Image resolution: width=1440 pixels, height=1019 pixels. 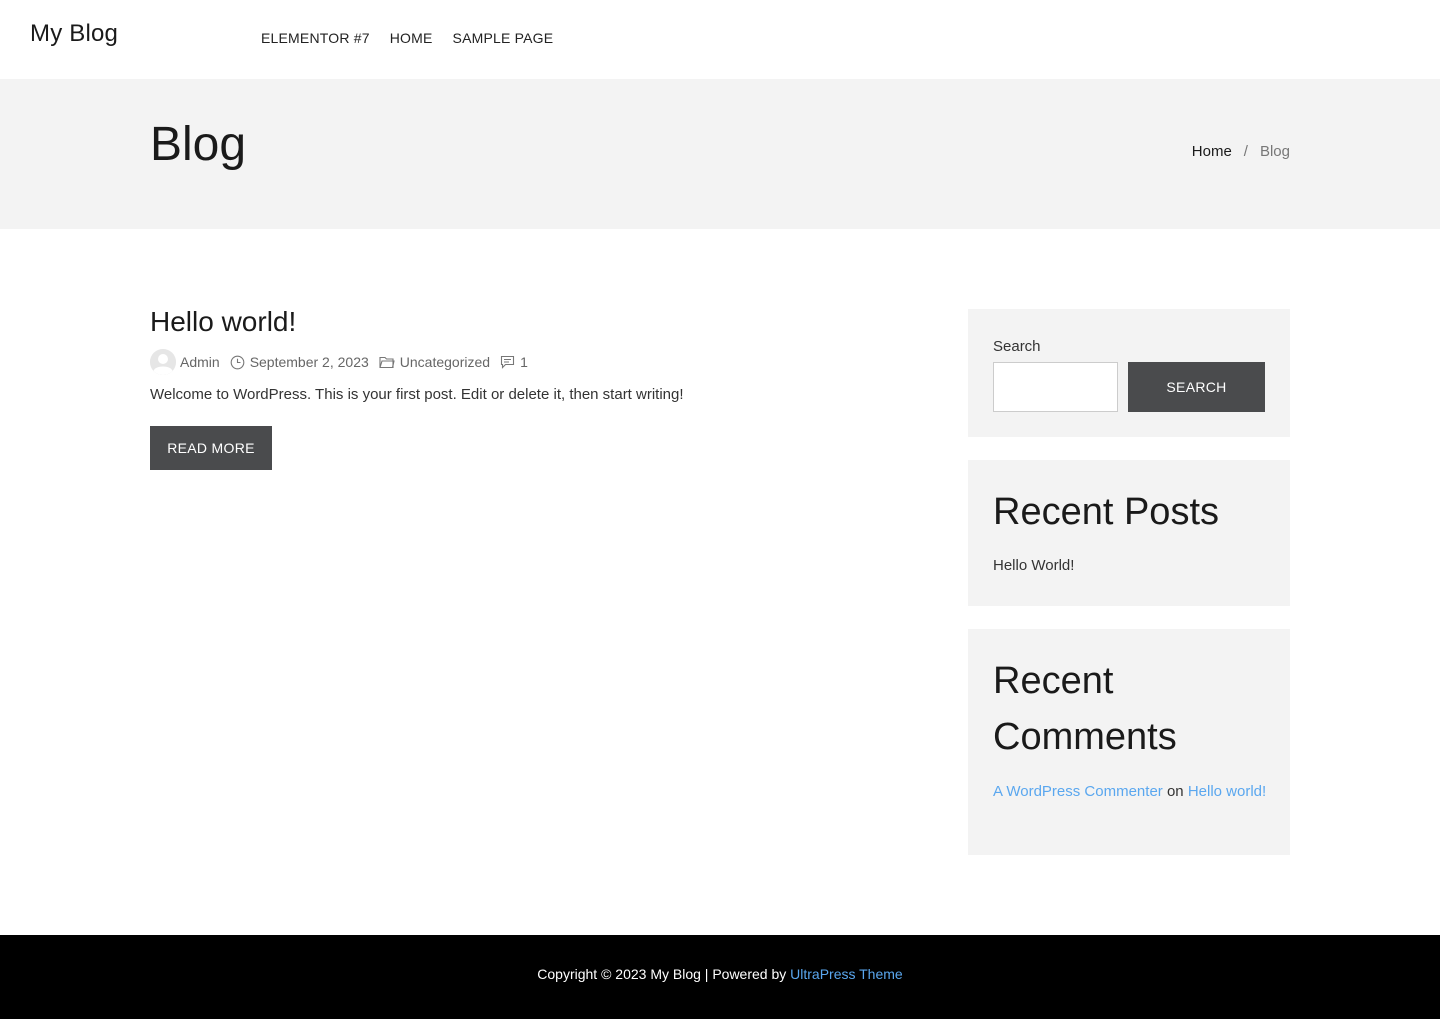 I want to click on page-title: Blog, so click(x=198, y=144).